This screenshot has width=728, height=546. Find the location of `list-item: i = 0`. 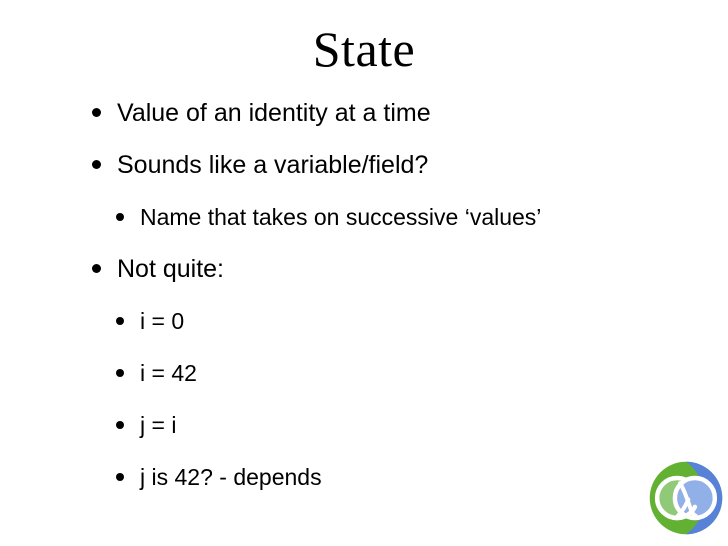

list-item: i = 0 is located at coordinates (320, 332).